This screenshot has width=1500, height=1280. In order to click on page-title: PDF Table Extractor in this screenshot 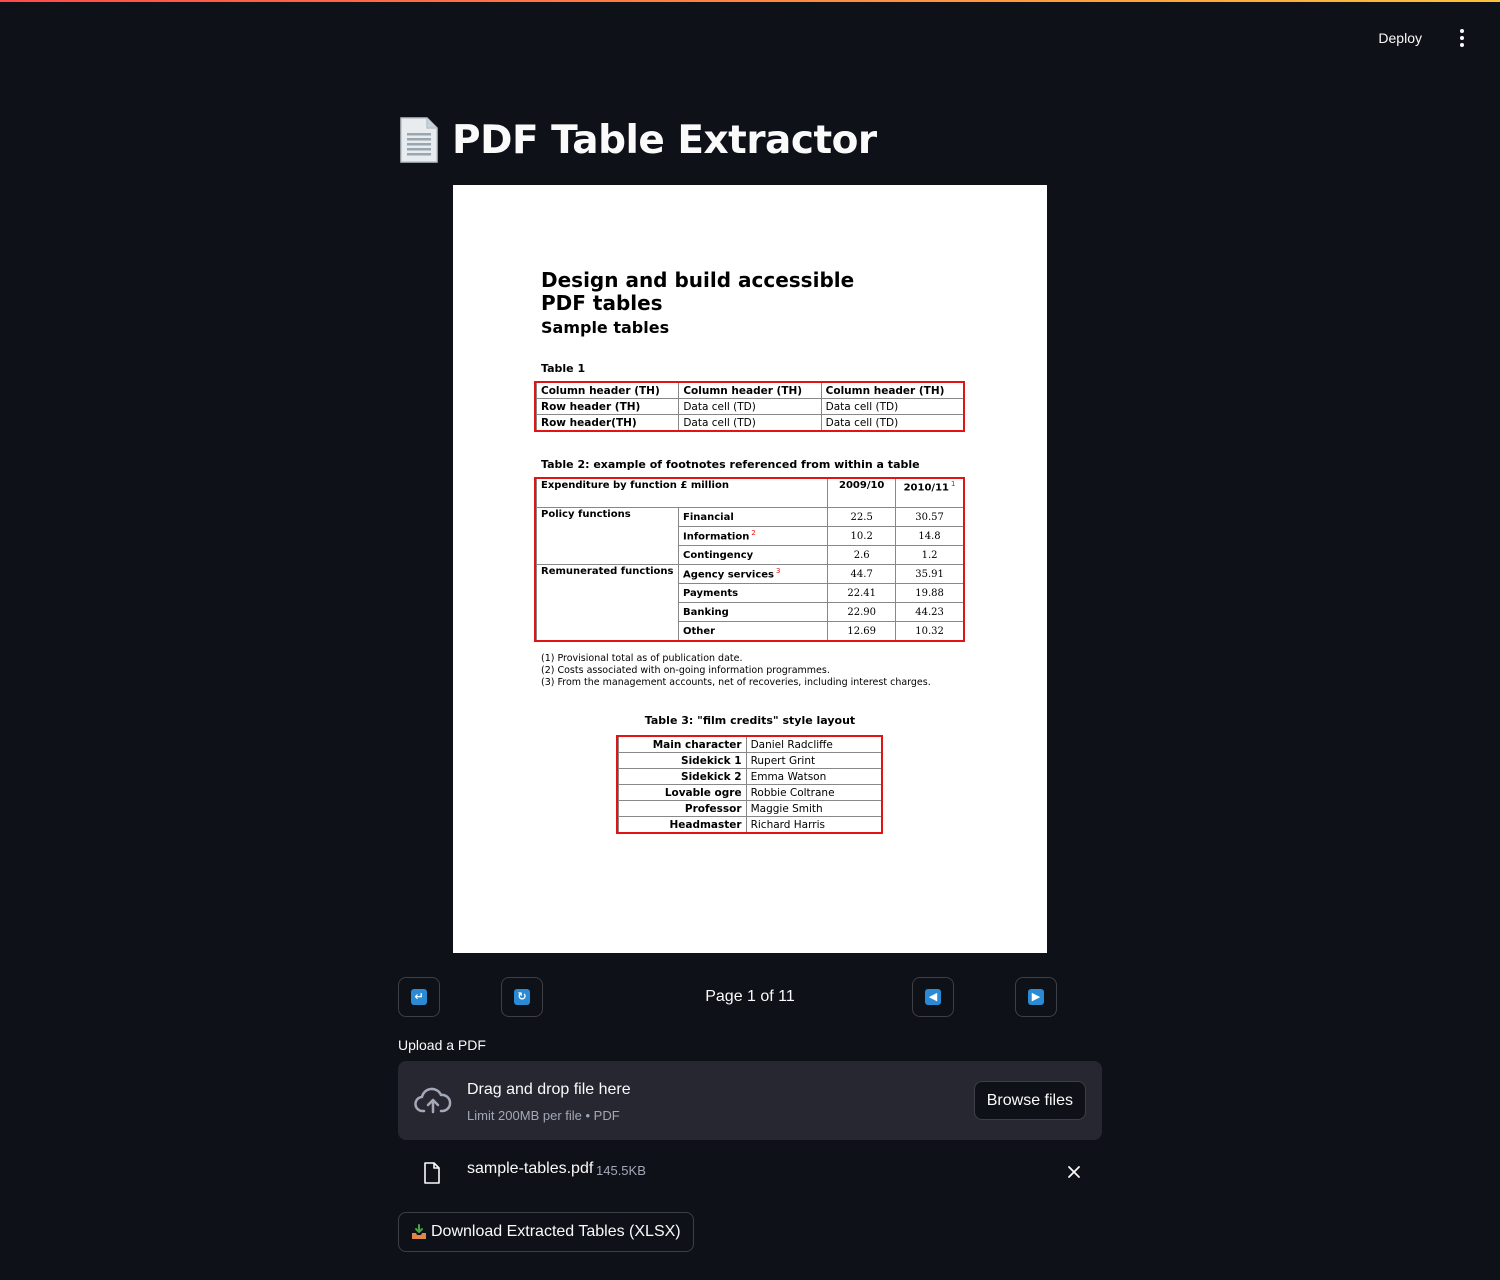, I will do `click(664, 140)`.